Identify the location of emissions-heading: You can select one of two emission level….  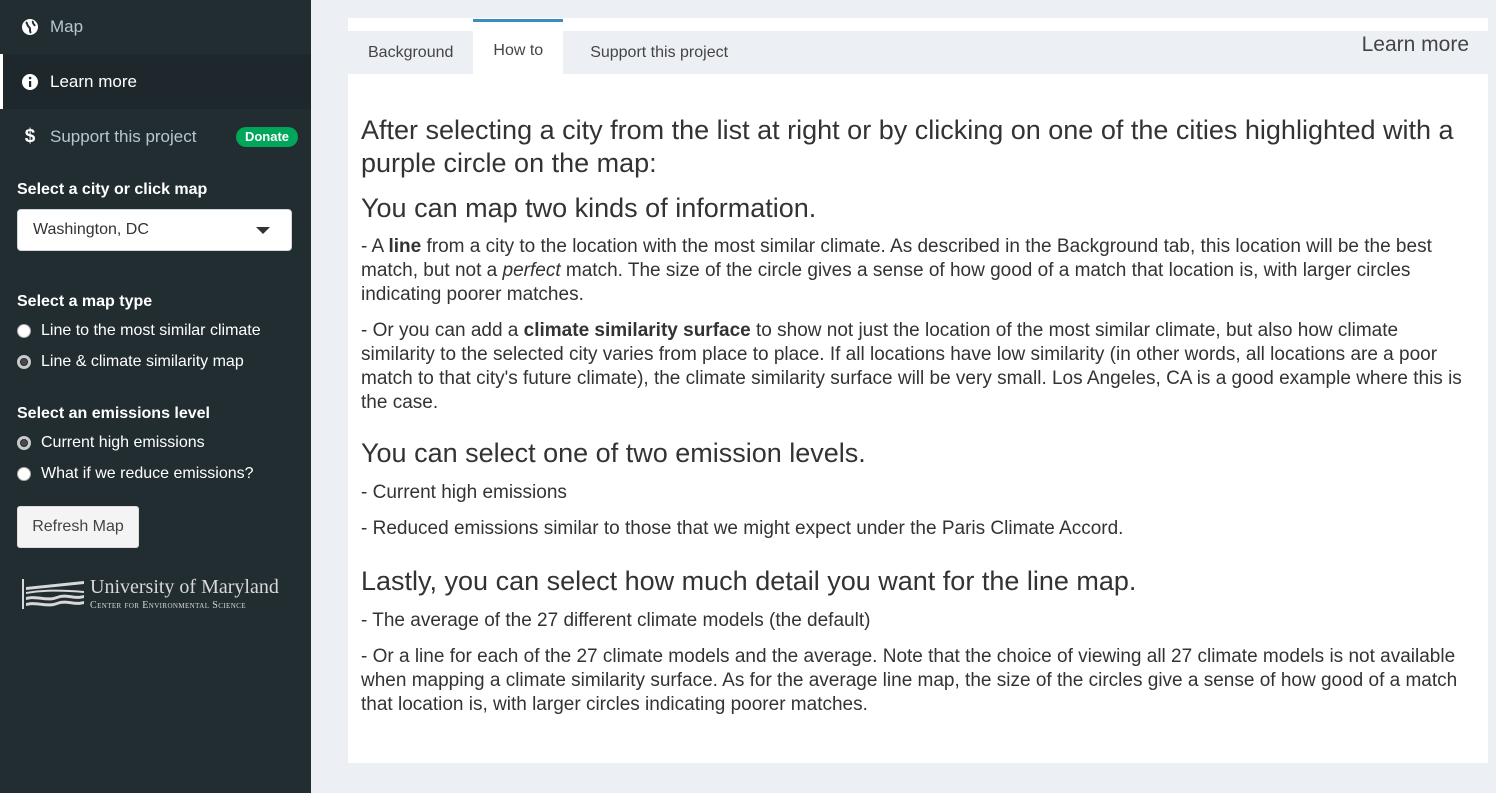
(613, 453).